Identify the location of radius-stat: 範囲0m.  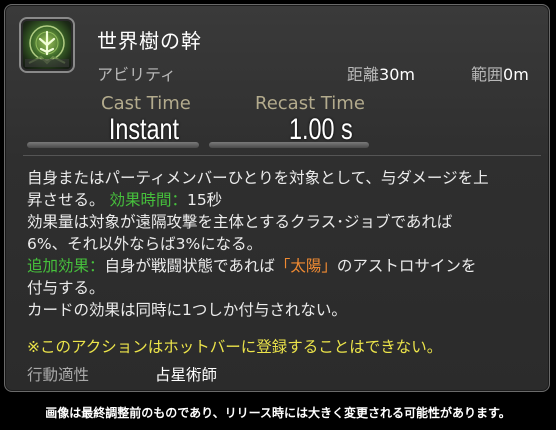
(500, 73).